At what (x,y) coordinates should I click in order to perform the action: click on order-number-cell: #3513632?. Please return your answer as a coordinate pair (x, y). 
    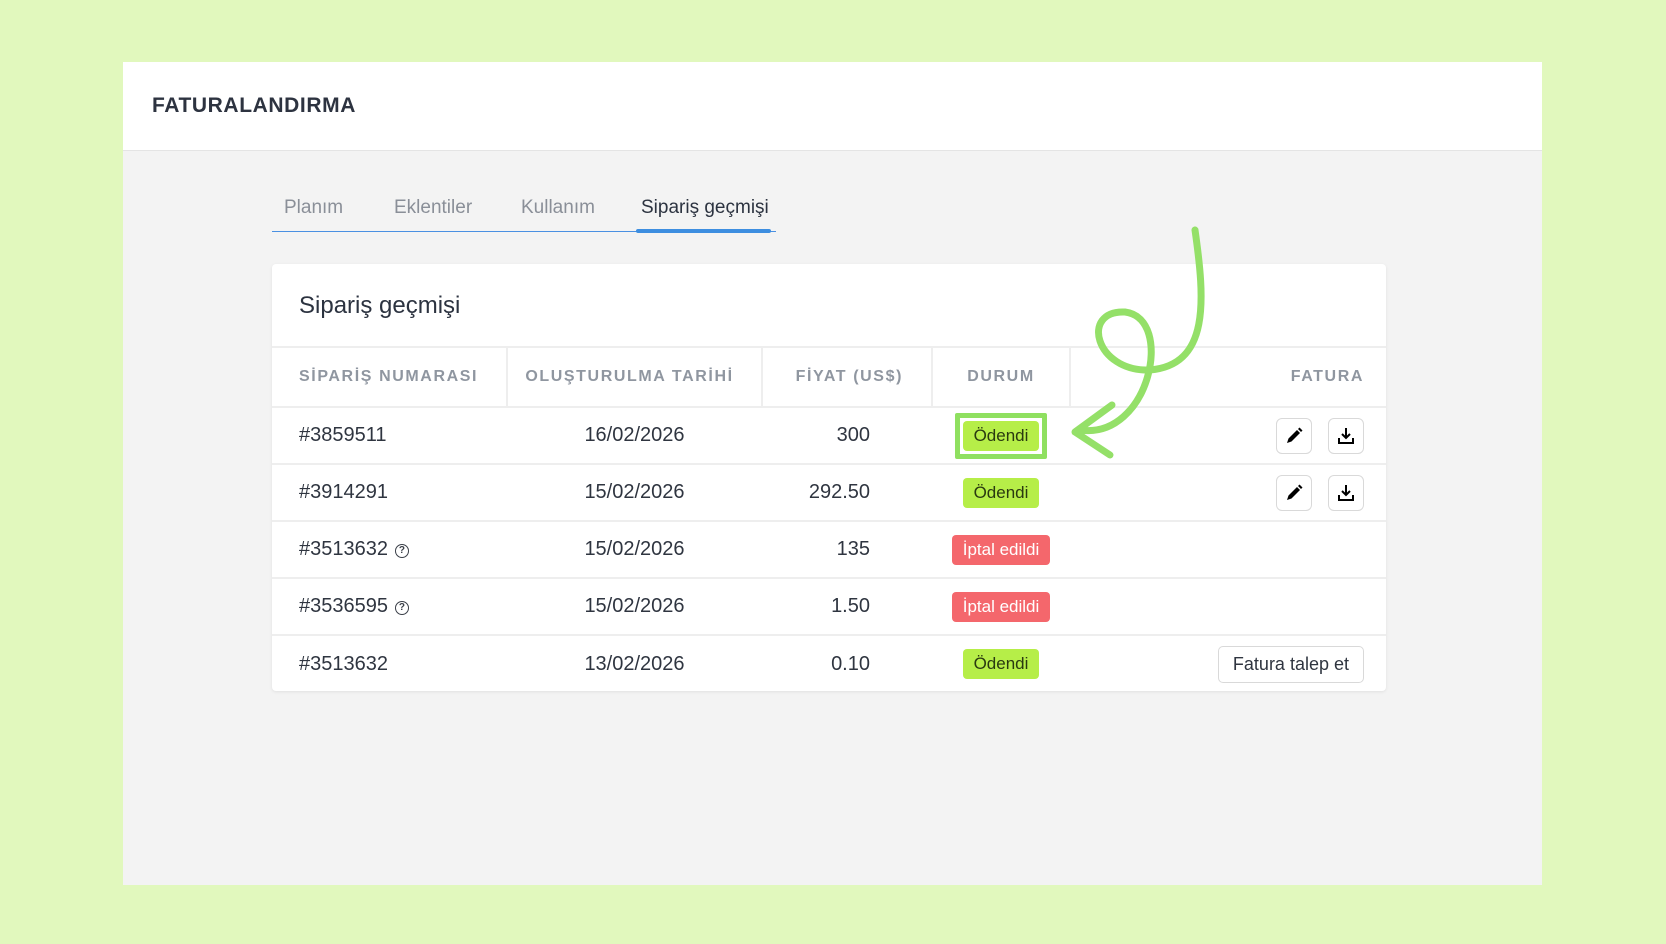
    Looking at the image, I should click on (389, 550).